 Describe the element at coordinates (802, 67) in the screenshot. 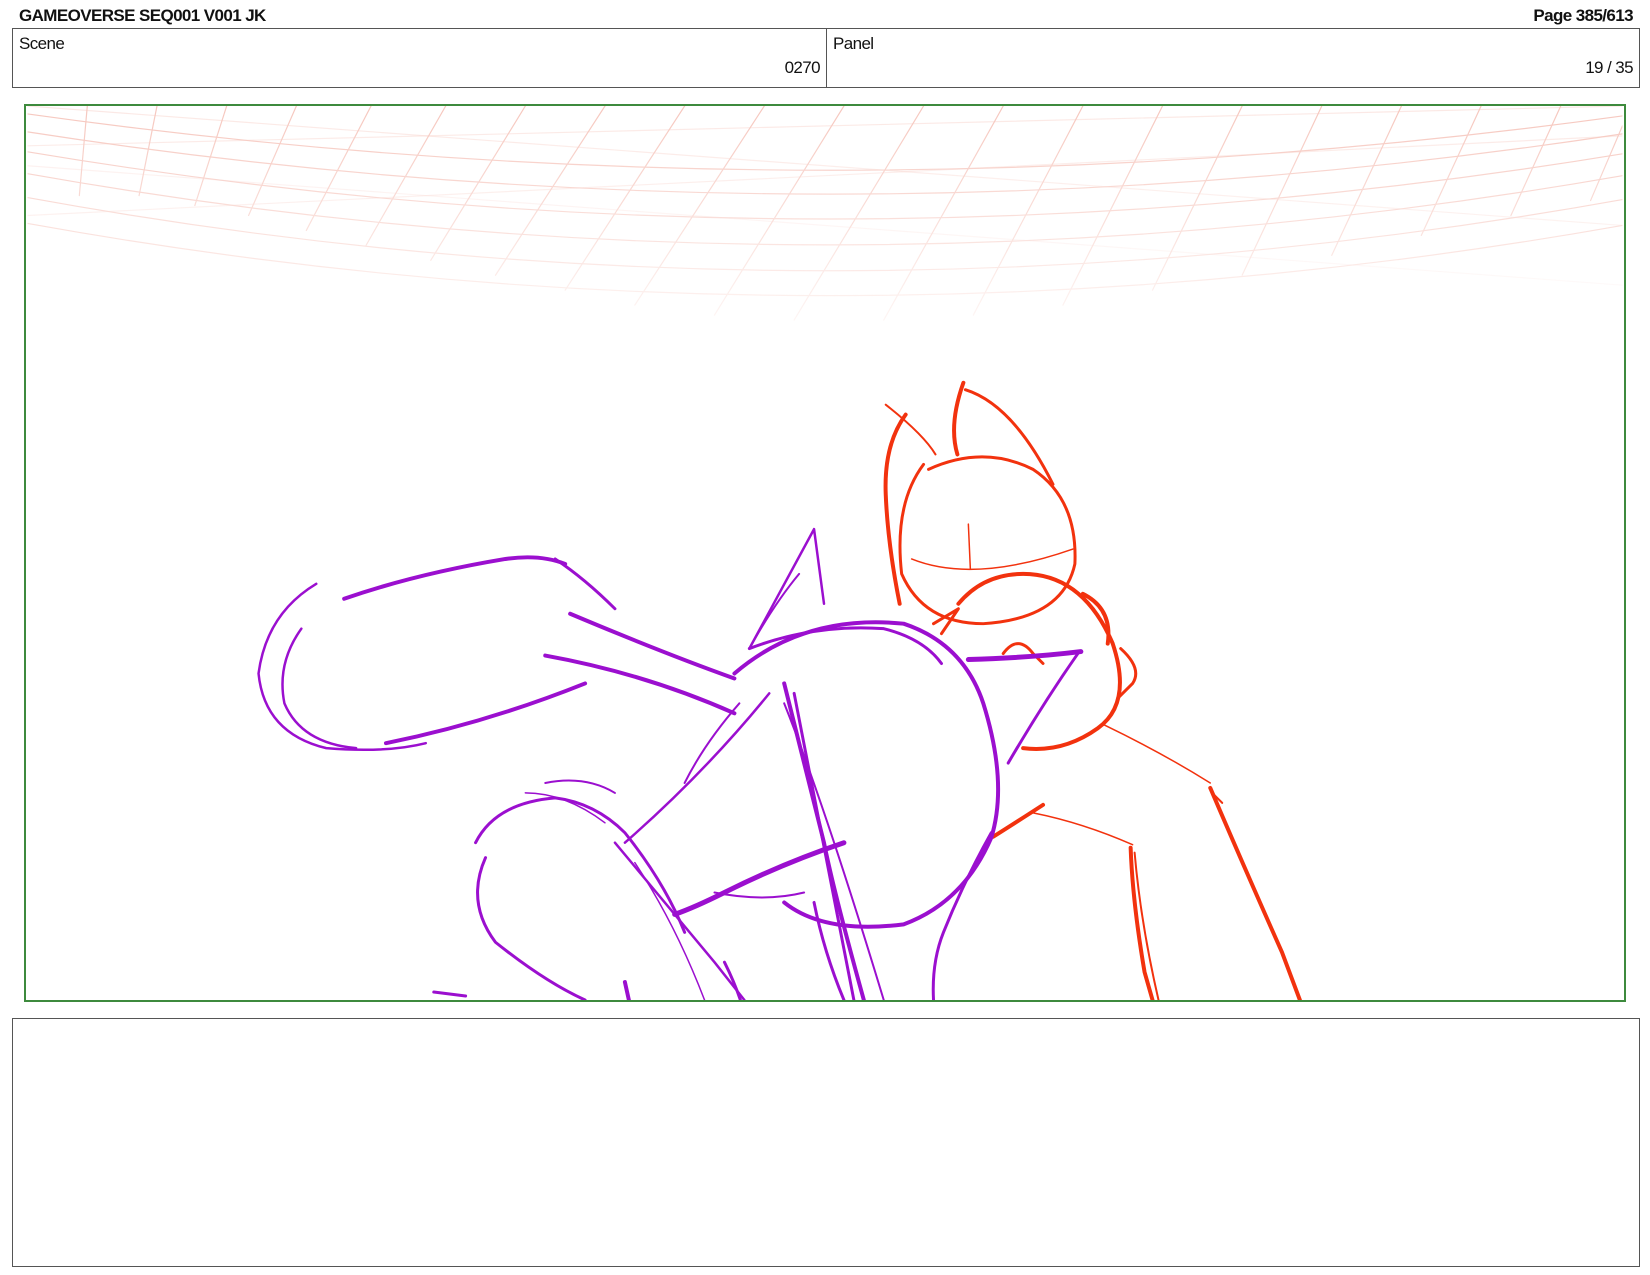

I see `scene-number: 0270` at that location.